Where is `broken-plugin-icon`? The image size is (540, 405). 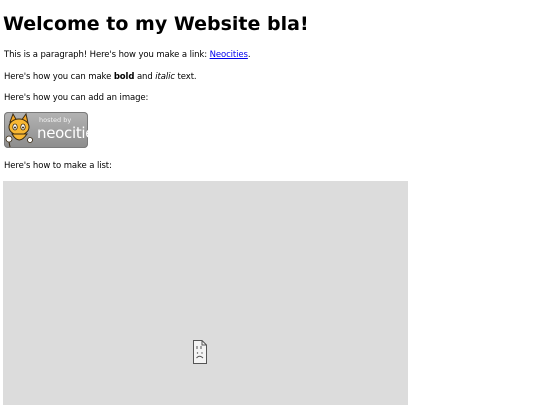
broken-plugin-icon is located at coordinates (200, 352).